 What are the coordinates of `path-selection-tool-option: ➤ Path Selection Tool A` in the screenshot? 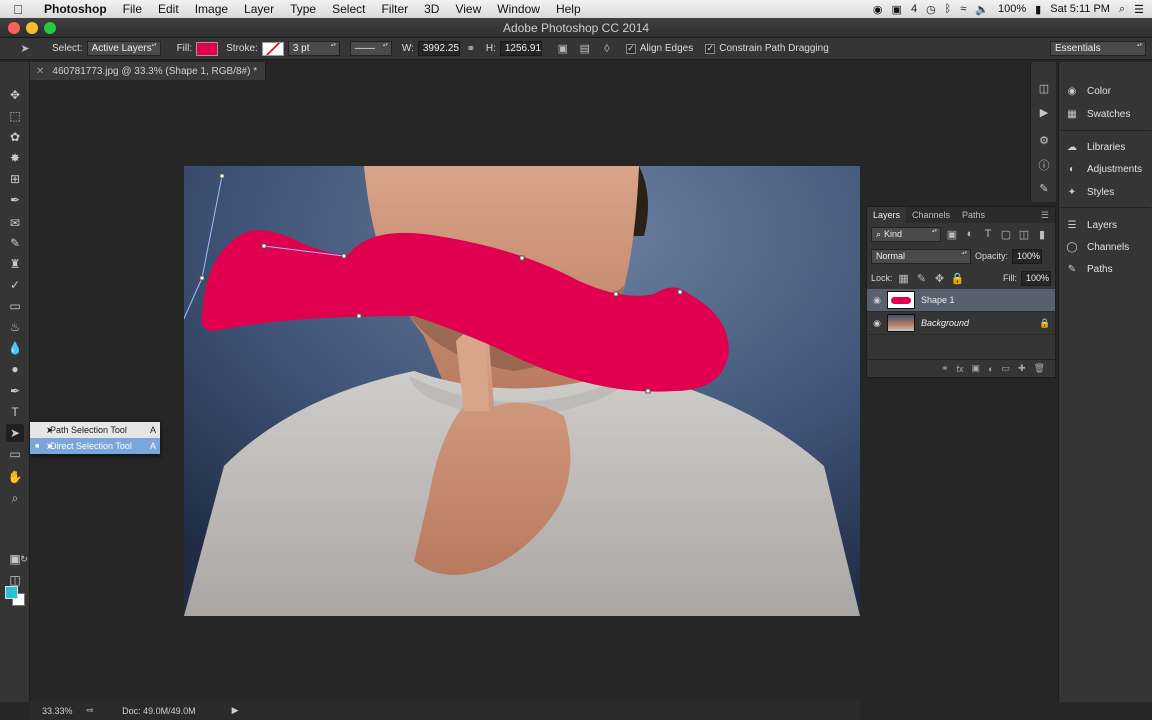 It's located at (95, 430).